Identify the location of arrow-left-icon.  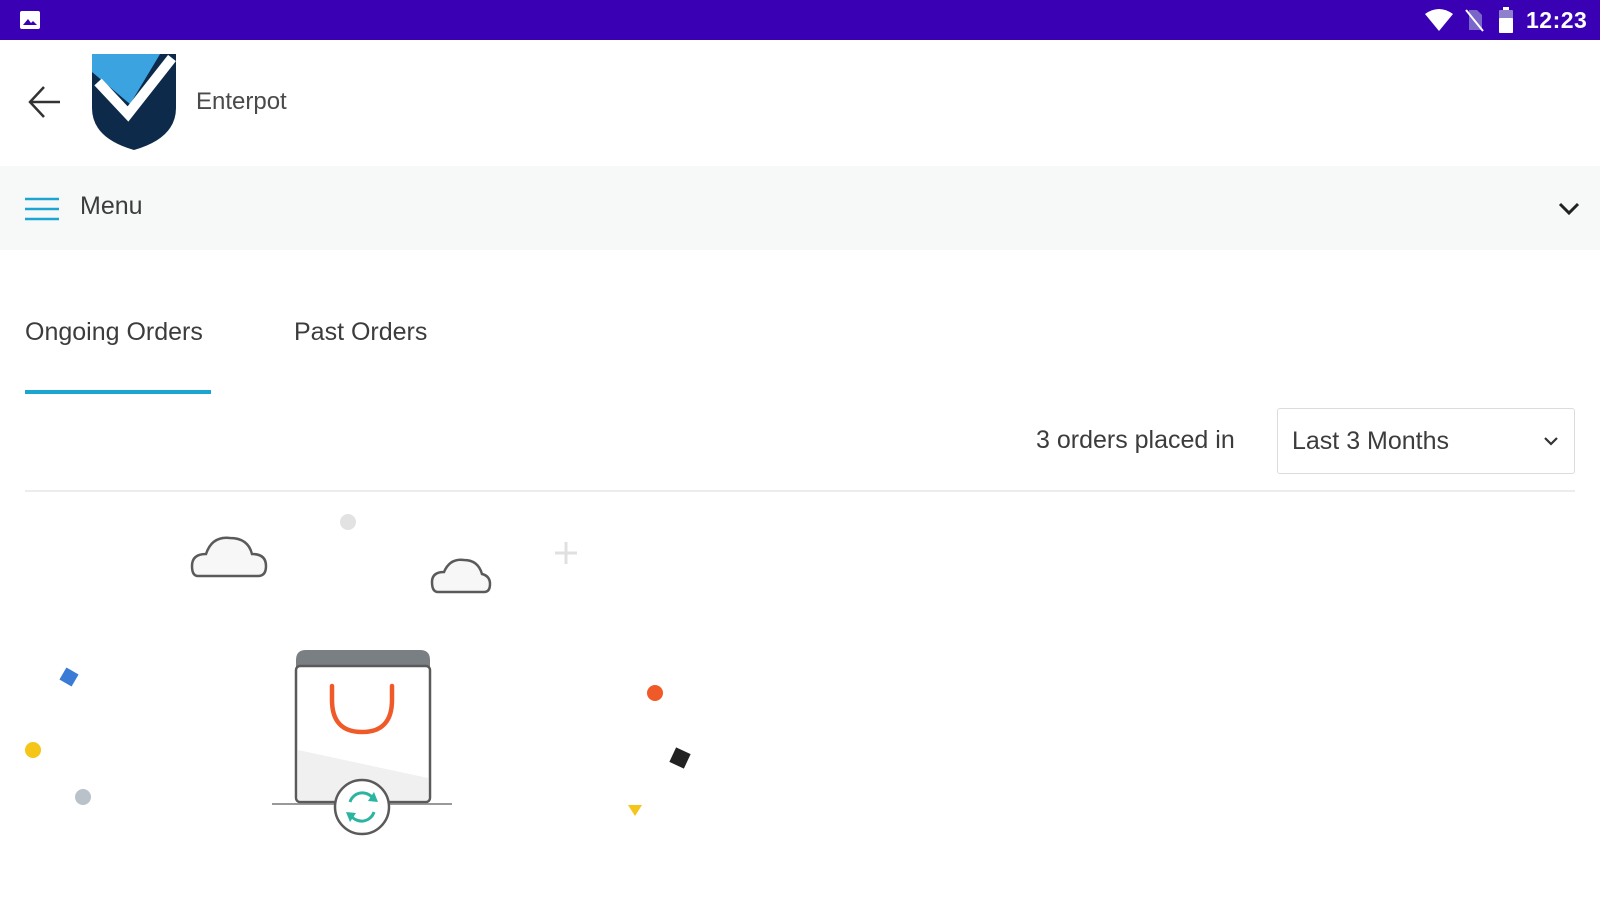
(44, 102).